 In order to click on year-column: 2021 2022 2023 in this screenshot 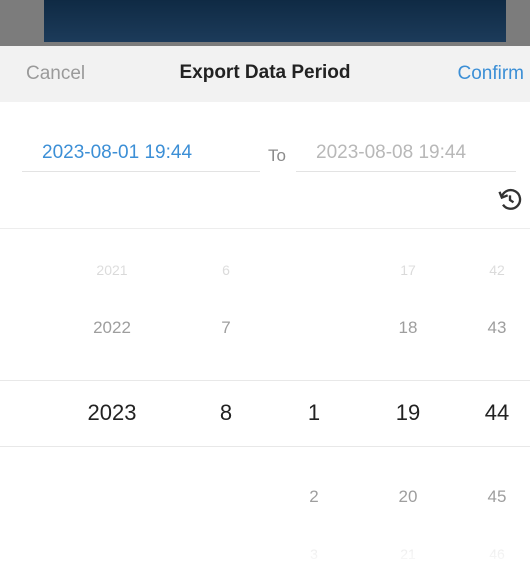, I will do `click(112, 397)`.